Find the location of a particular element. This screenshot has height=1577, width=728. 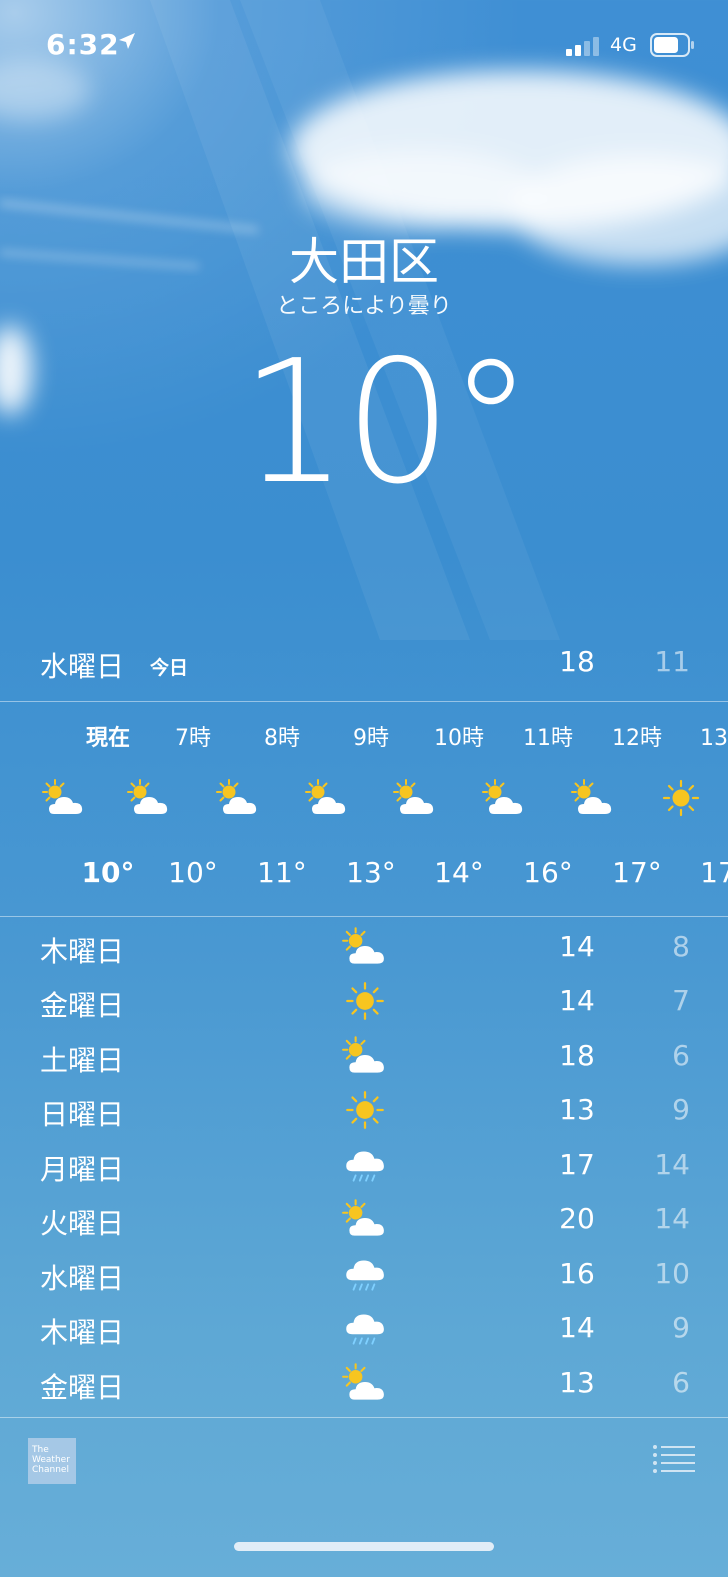

logo-text: The Weather Channel is located at coordinates (51, 1460).